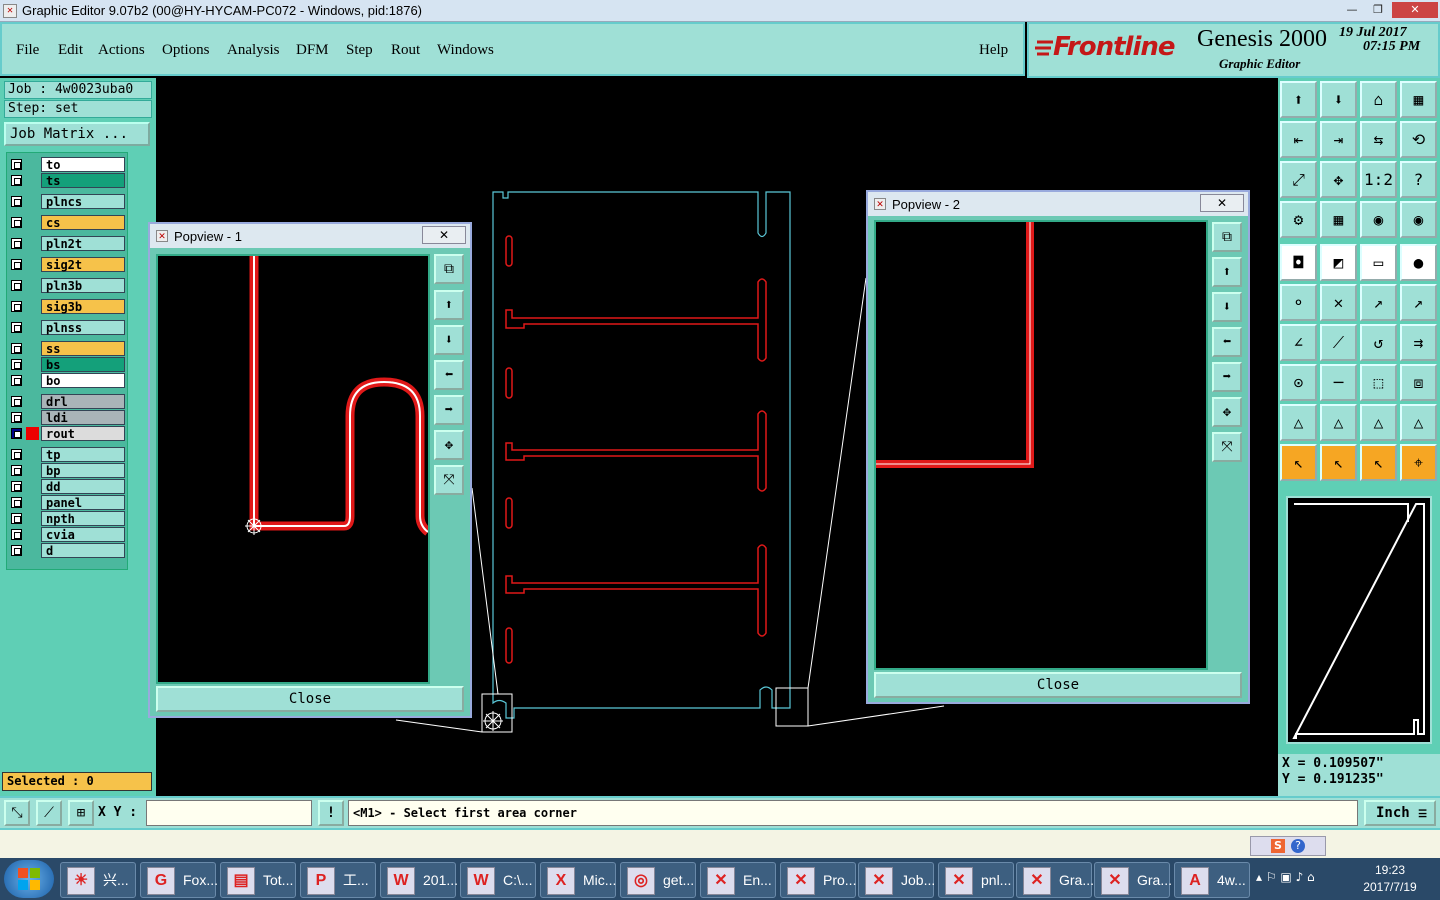 The width and height of the screenshot is (1440, 900). Describe the element at coordinates (83, 417) in the screenshot. I see `layer-name: ldi` at that location.